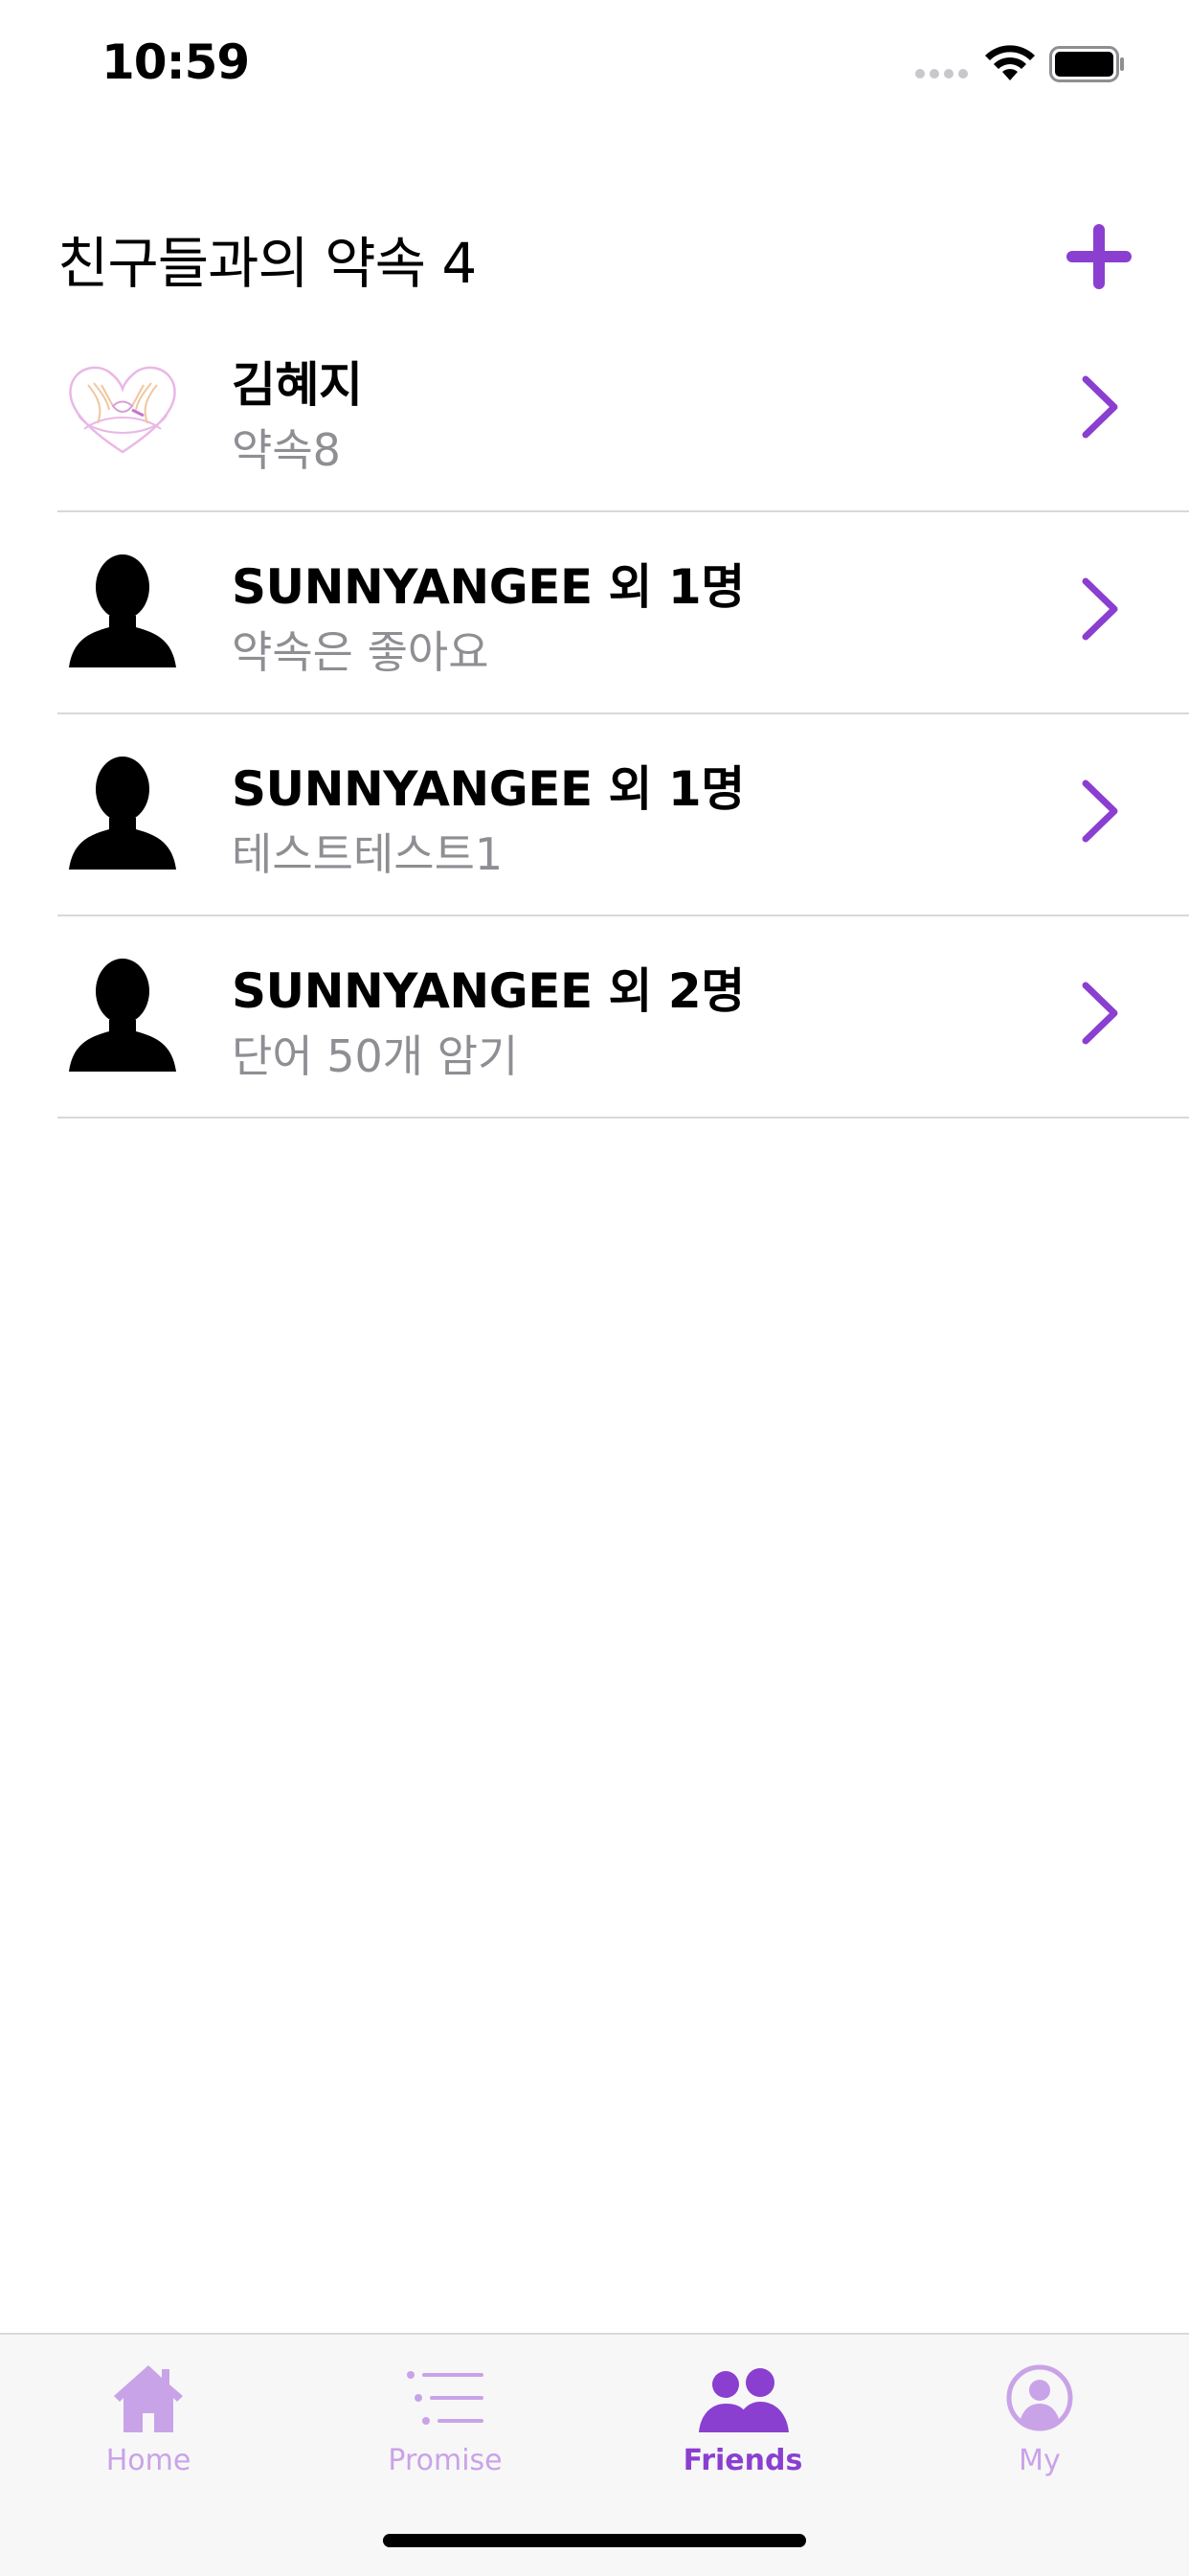  I want to click on person-circle-icon, so click(1039, 2397).